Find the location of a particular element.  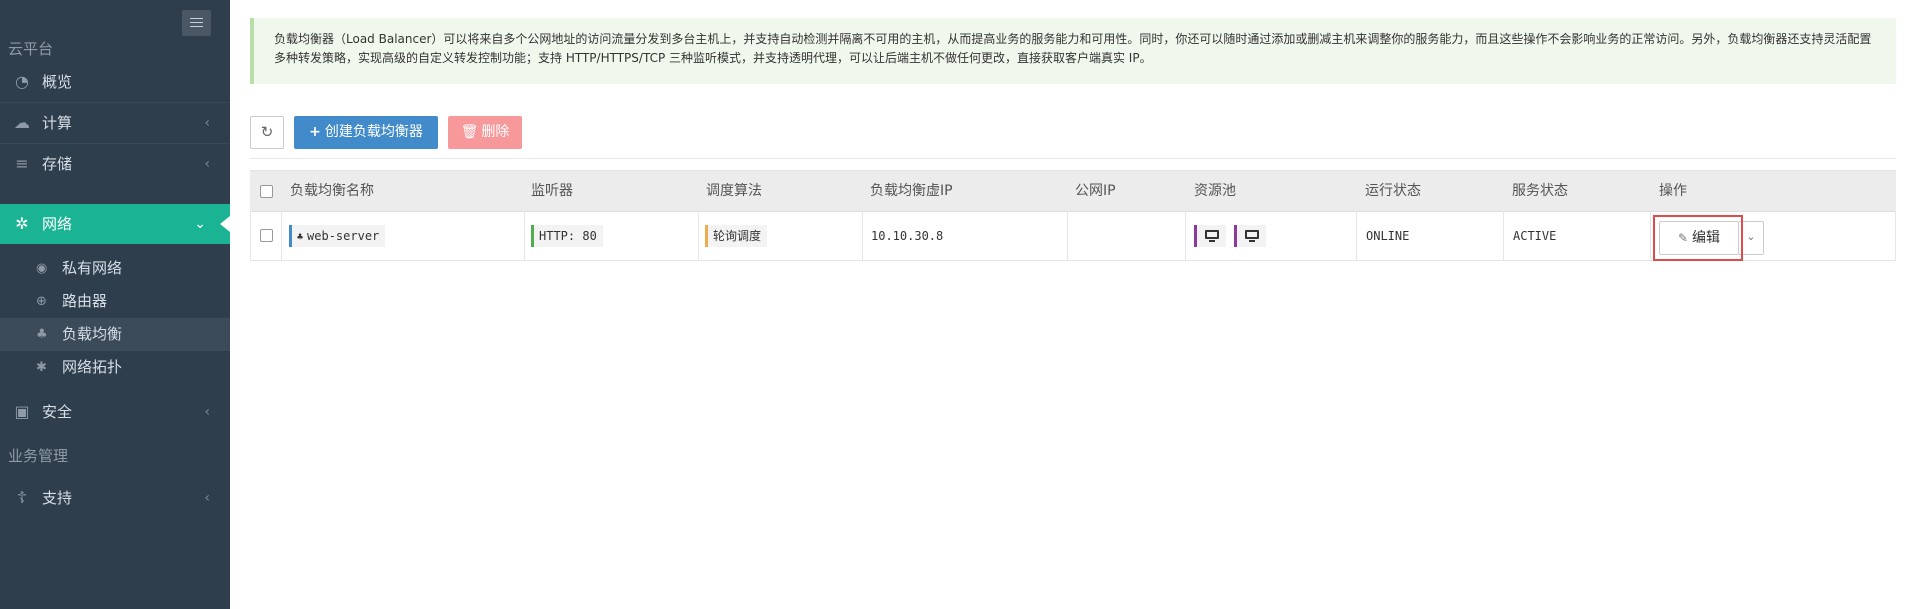

create-button-label: 创建负载均衡器 is located at coordinates (373, 132).